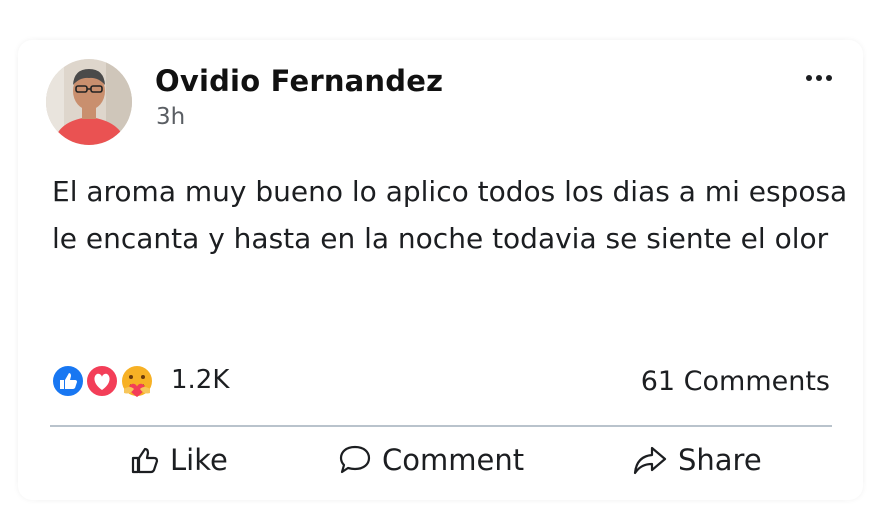 This screenshot has width=888, height=516. I want to click on thumbs-up-icon, so click(145, 460).